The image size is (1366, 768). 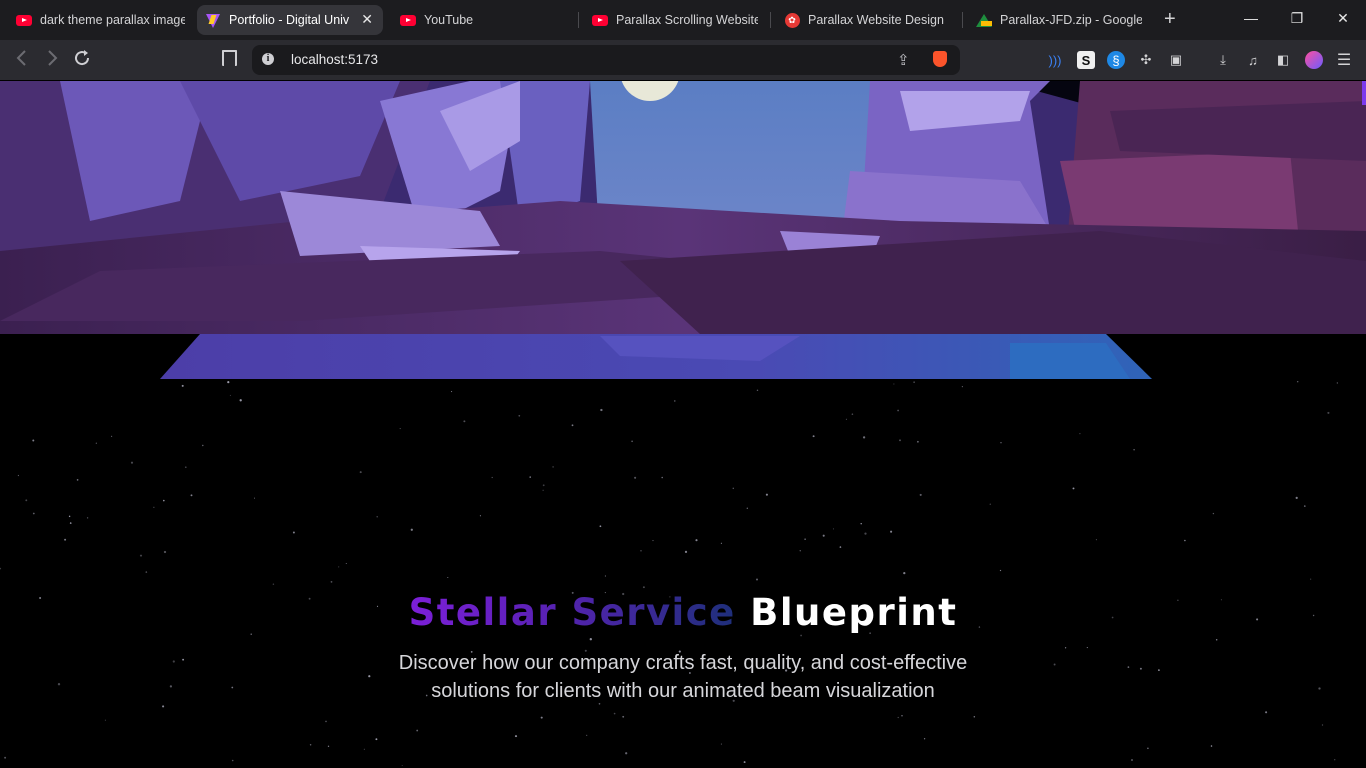 I want to click on back-button, so click(x=22, y=60).